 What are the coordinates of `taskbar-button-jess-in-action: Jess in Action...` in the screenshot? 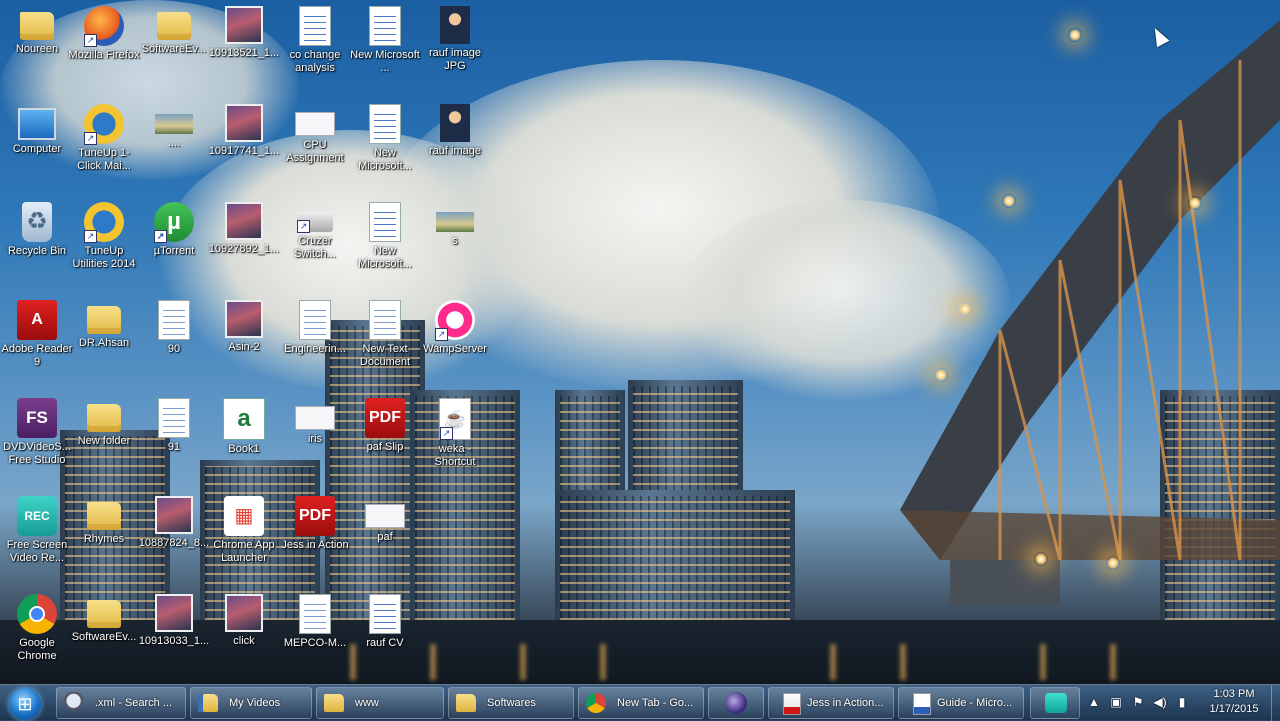 It's located at (831, 703).